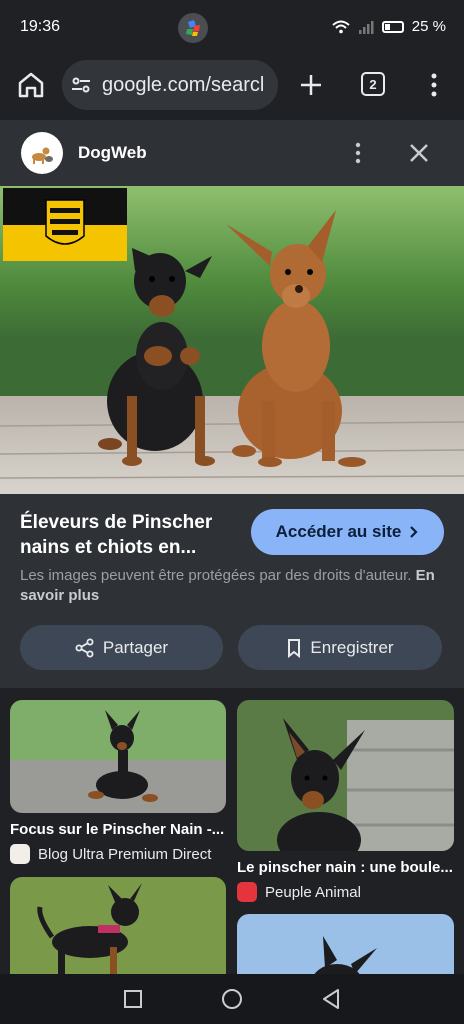 Image resolution: width=464 pixels, height=1024 pixels. I want to click on new-tab-button, so click(311, 85).